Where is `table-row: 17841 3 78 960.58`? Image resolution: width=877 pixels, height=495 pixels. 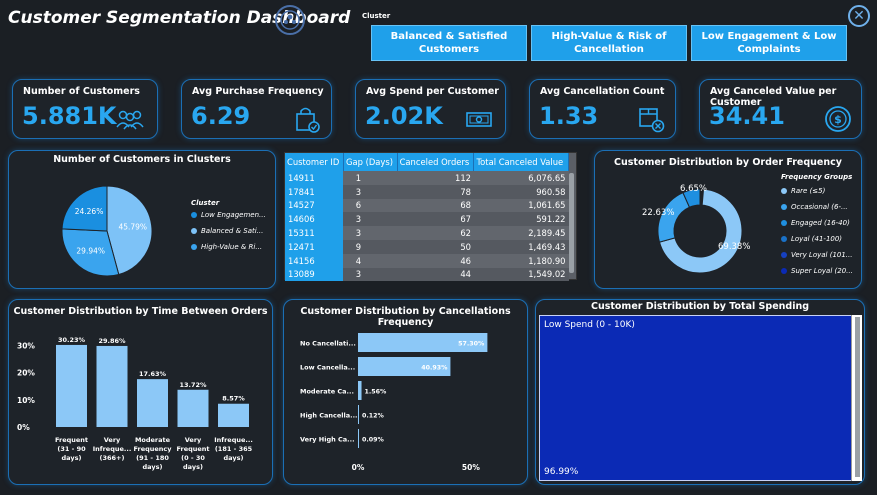
table-row: 17841 3 78 960.58 is located at coordinates (427, 191).